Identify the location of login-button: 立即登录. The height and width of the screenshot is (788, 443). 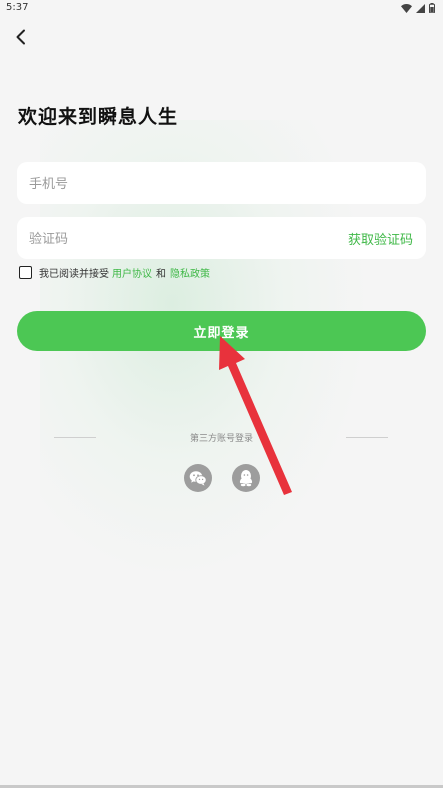
(221, 331).